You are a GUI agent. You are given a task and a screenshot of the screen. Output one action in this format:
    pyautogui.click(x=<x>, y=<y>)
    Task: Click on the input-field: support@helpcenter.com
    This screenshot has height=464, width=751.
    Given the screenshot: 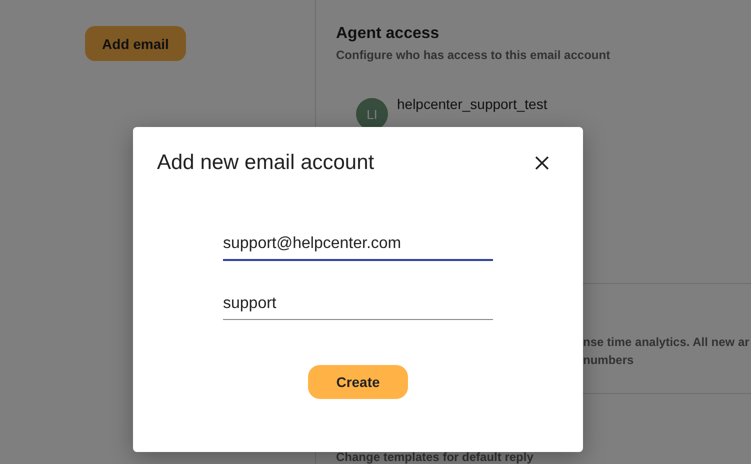 What is the action you would take?
    pyautogui.click(x=358, y=246)
    